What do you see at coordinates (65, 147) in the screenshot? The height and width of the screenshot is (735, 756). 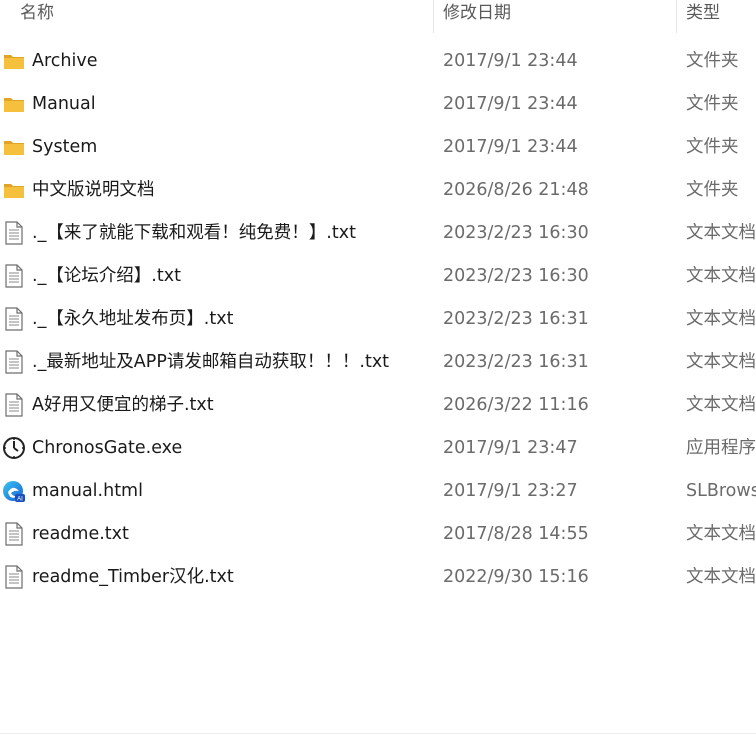 I see `file-name: System` at bounding box center [65, 147].